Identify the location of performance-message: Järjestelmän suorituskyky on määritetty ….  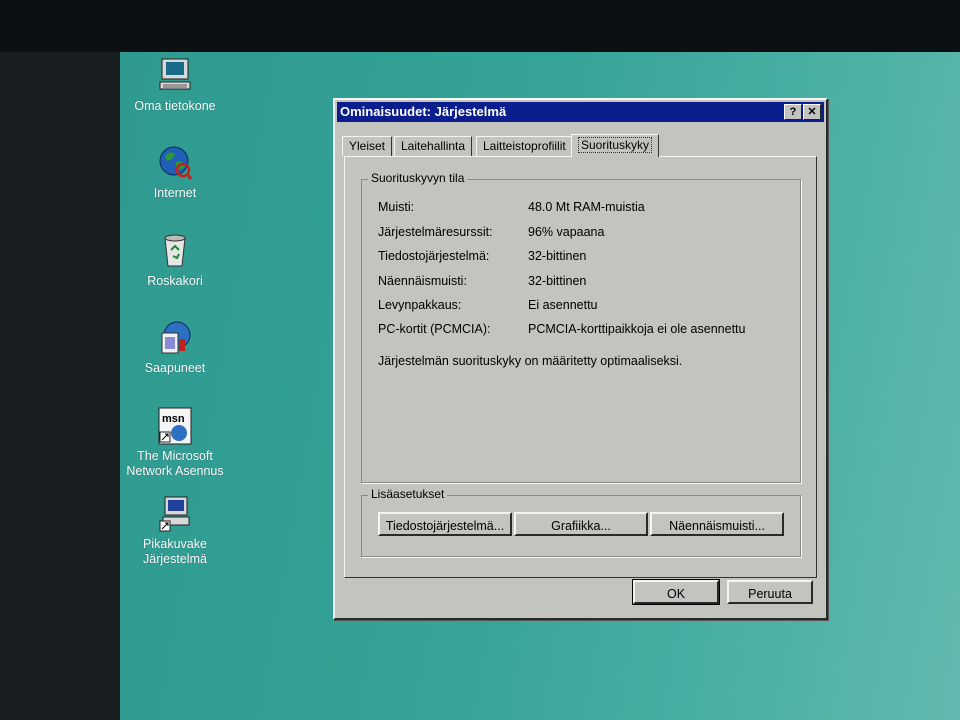
(530, 361).